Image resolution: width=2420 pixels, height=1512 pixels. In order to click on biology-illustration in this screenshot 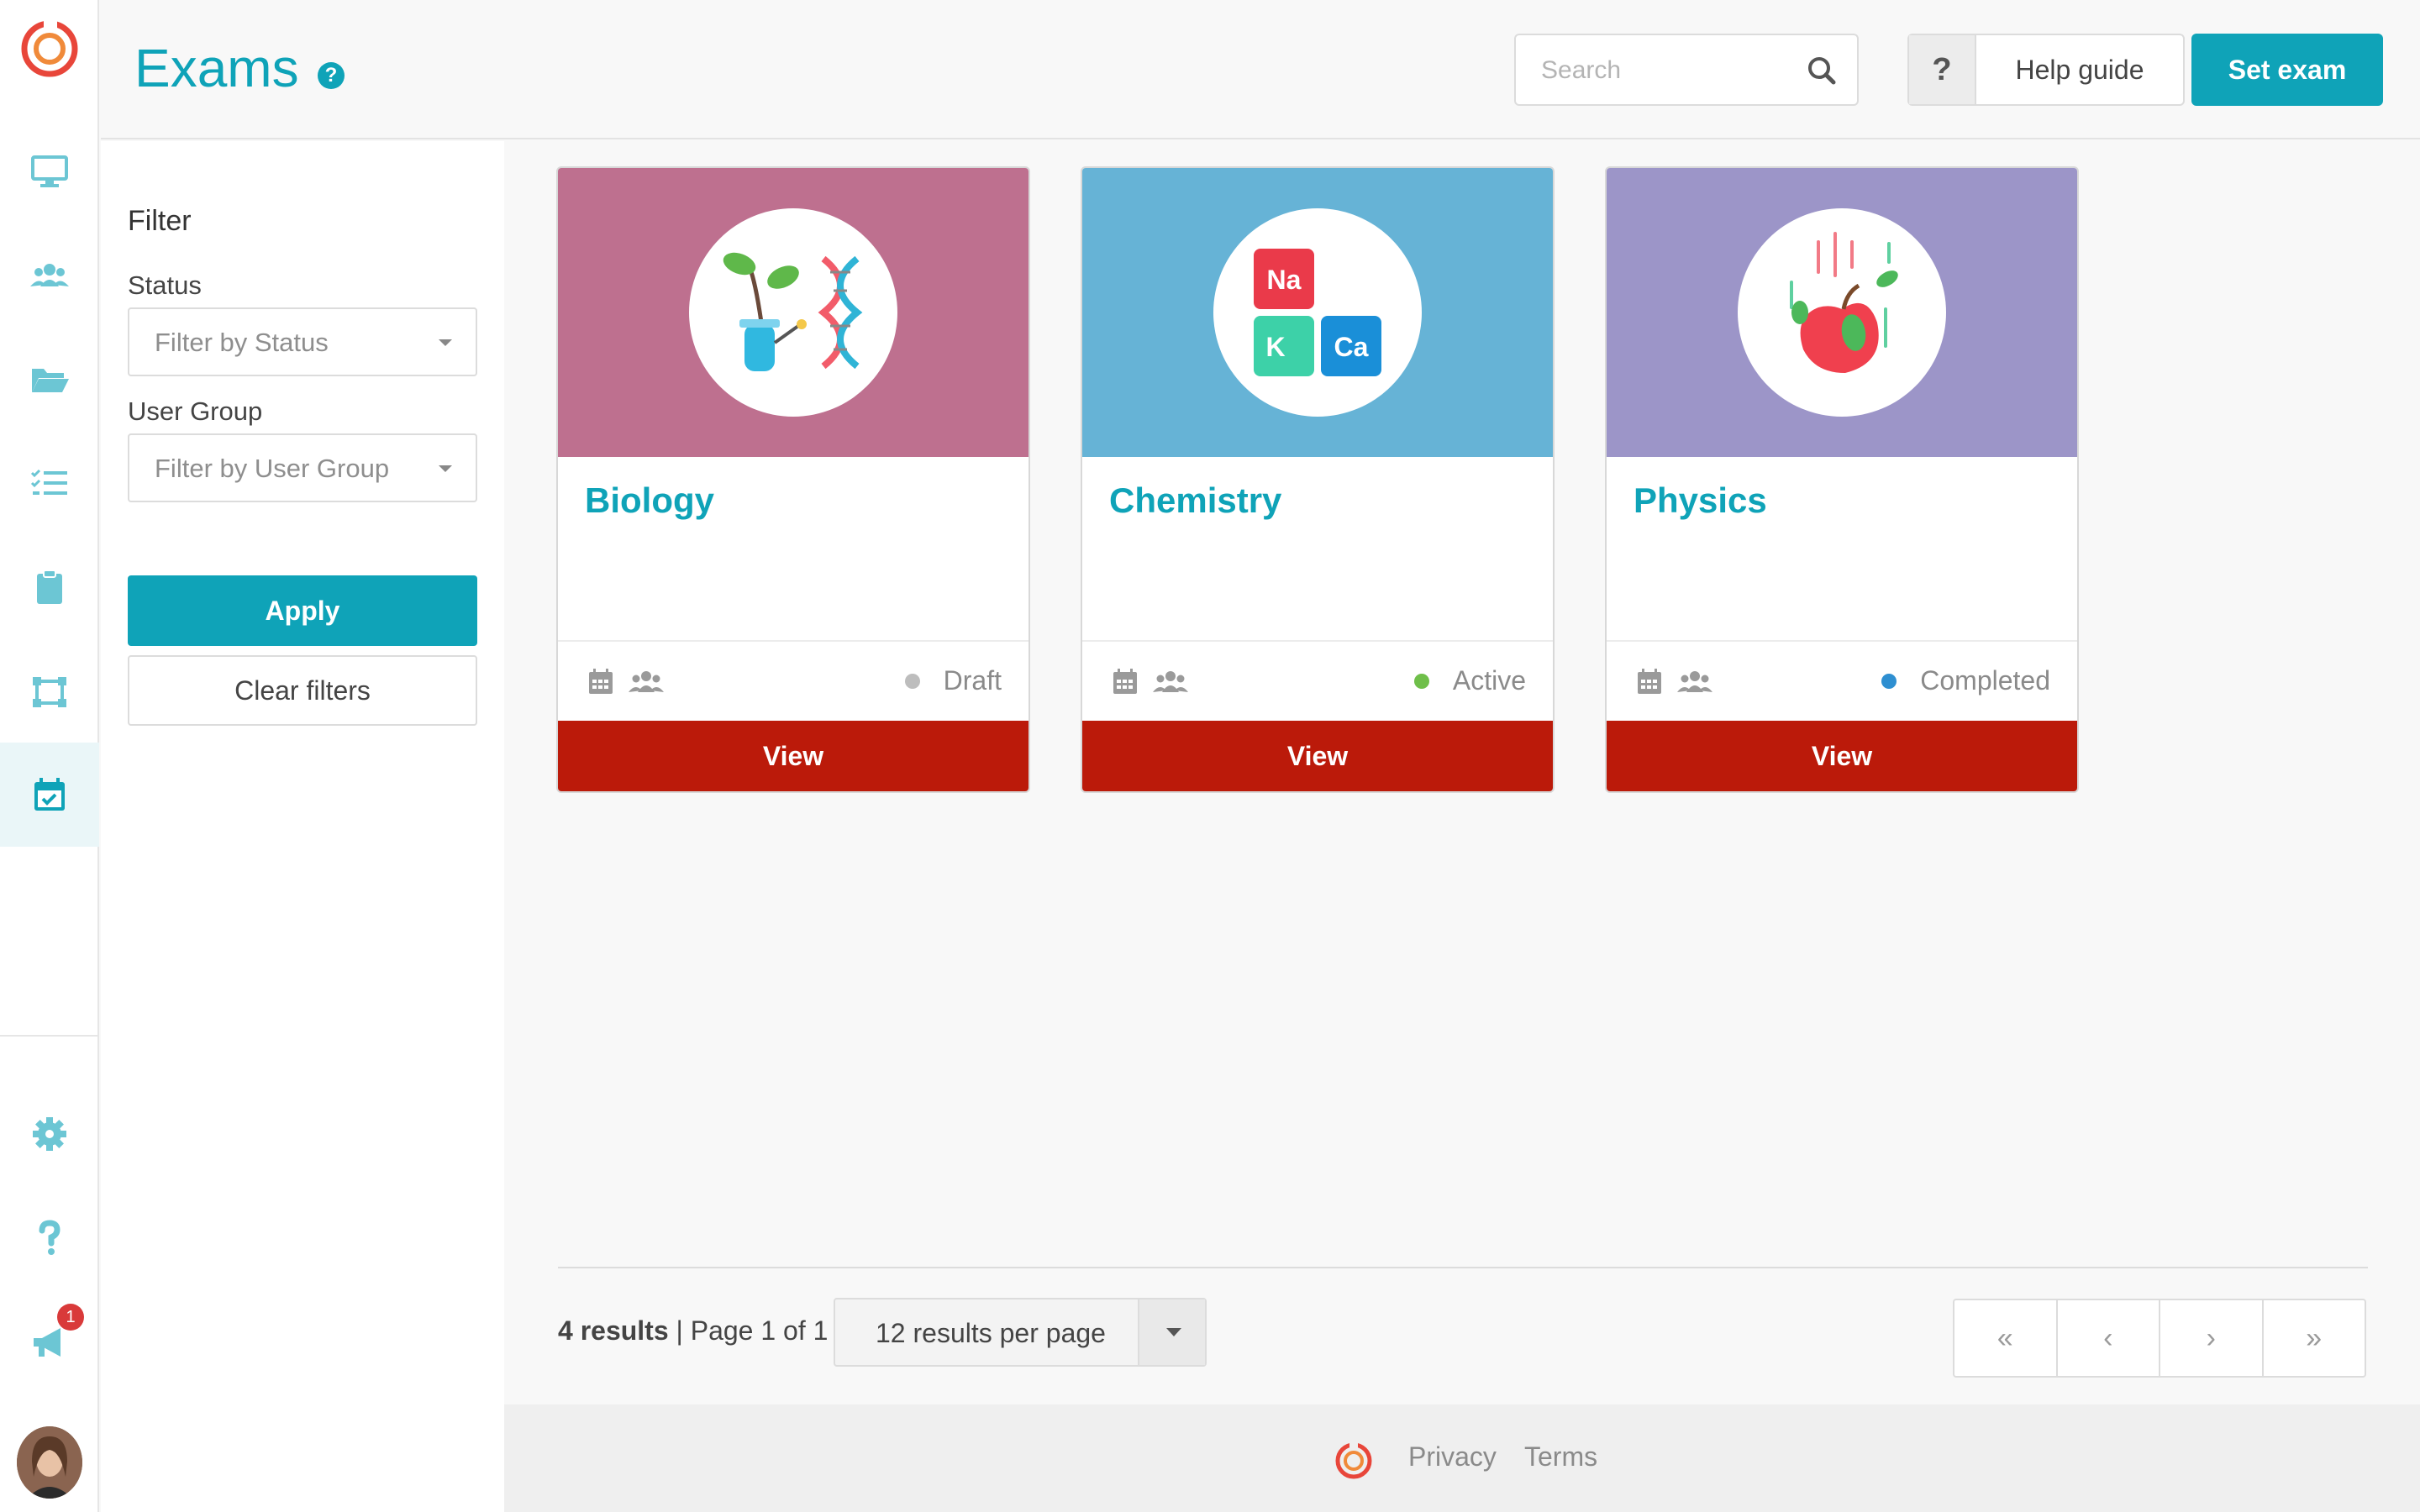, I will do `click(793, 312)`.